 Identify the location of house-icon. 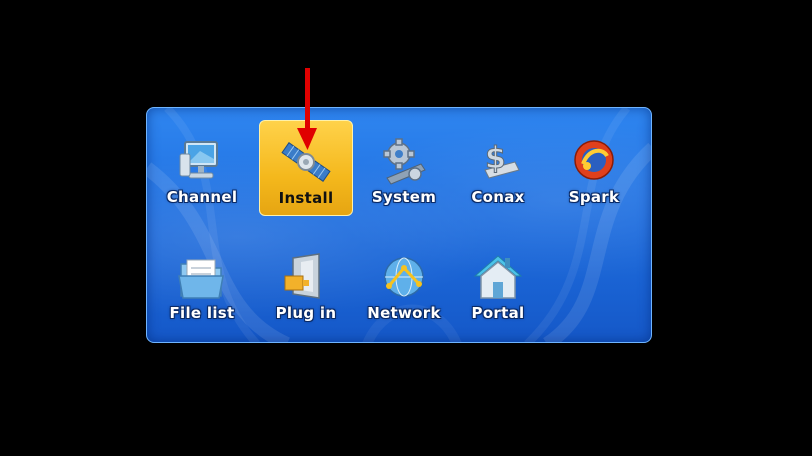
(498, 277).